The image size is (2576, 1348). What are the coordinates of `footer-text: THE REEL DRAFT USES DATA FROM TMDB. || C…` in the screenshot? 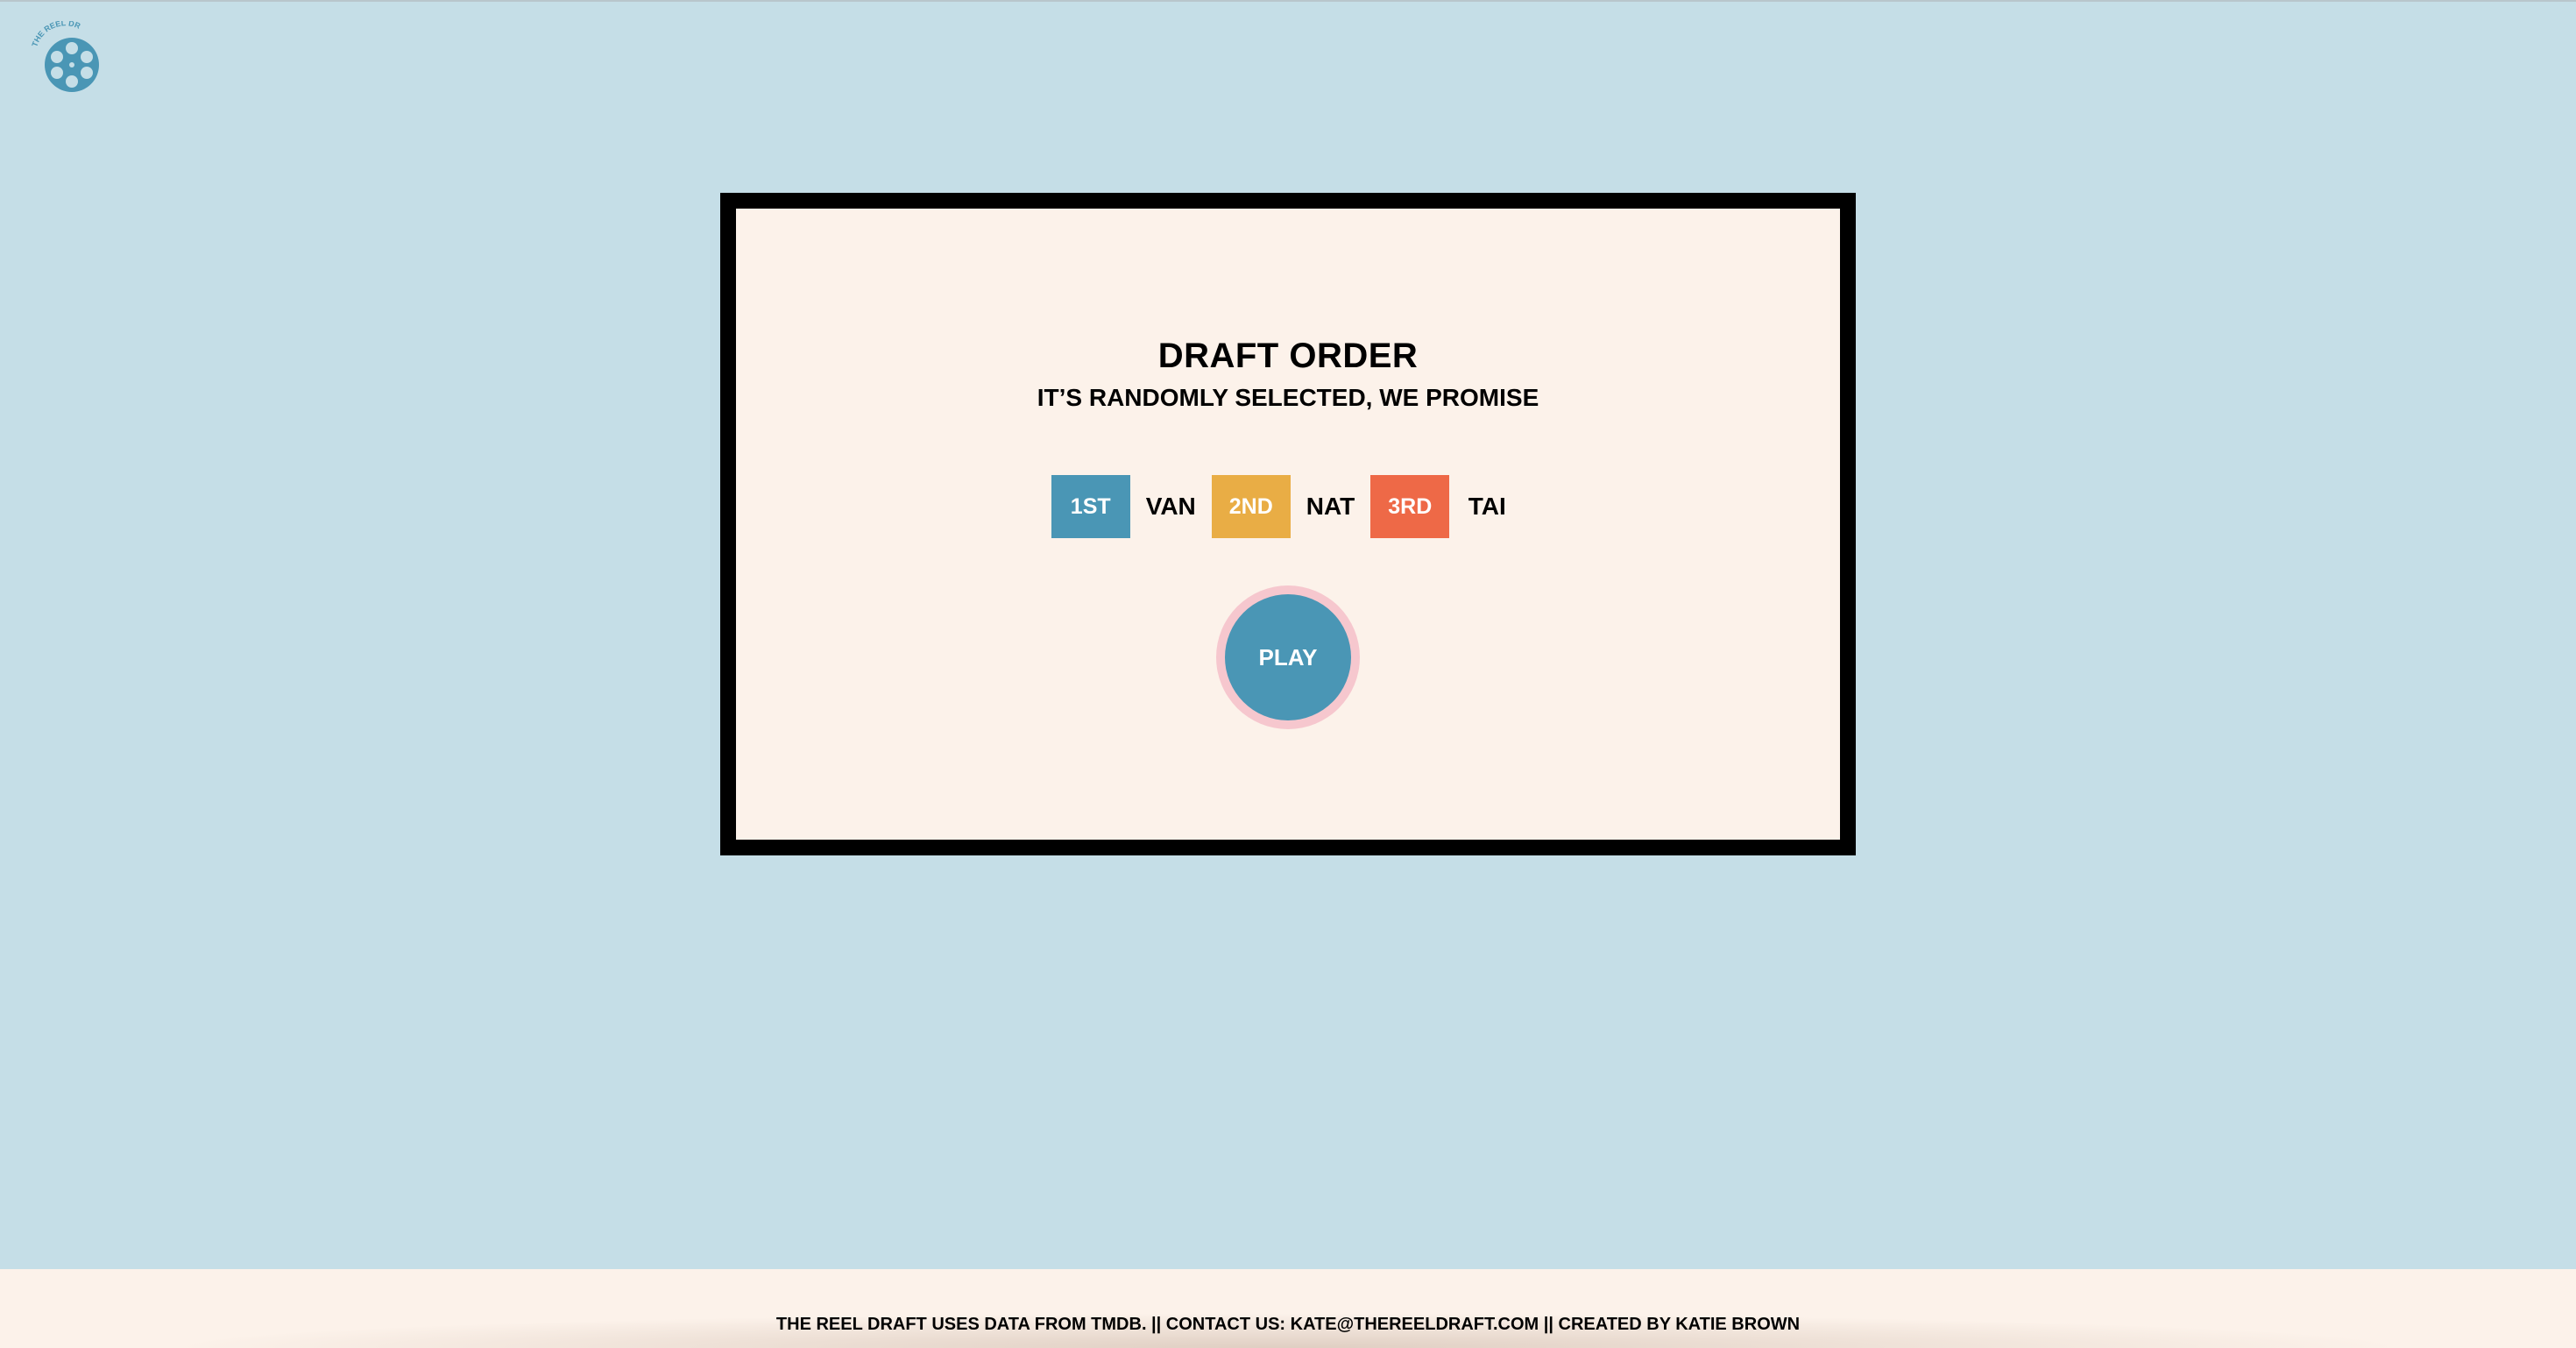 It's located at (1288, 1324).